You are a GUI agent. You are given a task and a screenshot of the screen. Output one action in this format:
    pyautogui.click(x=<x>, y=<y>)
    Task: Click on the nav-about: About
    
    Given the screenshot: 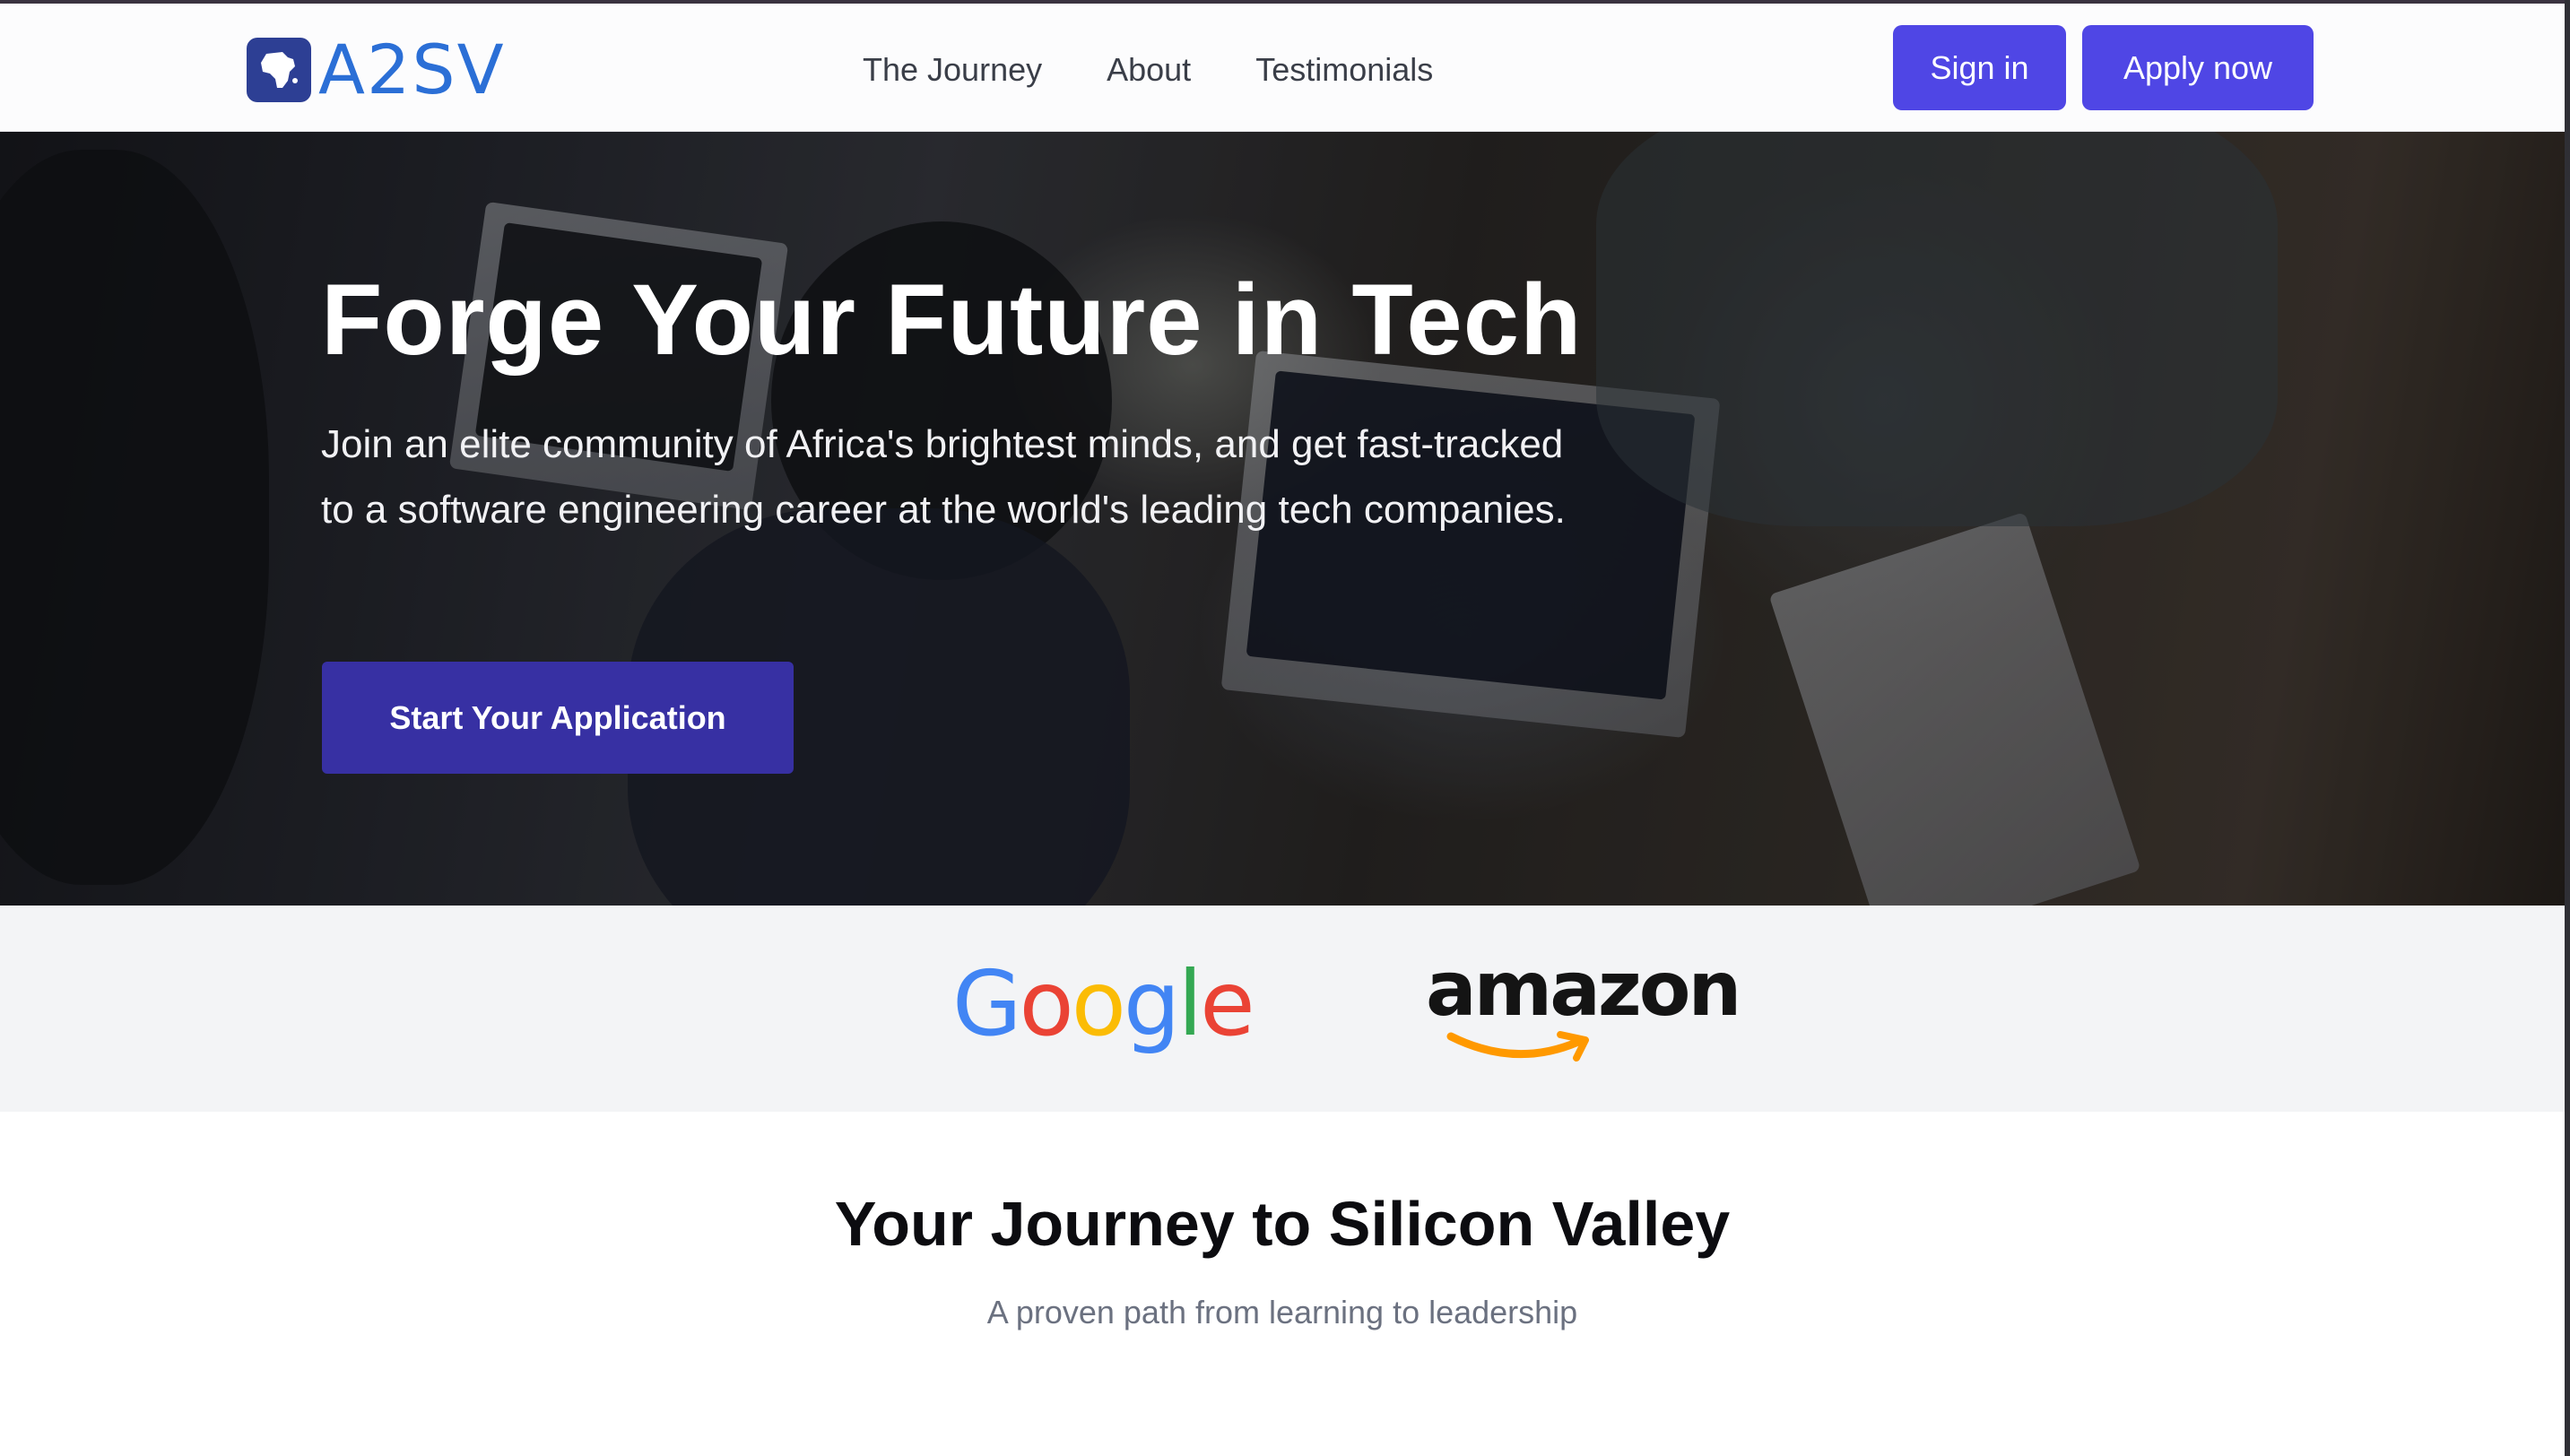 What is the action you would take?
    pyautogui.click(x=1149, y=69)
    